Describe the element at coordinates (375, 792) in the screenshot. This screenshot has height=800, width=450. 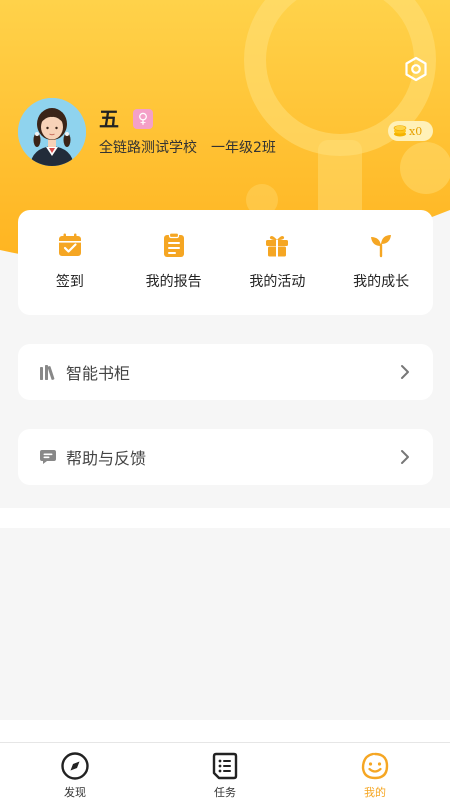
I see `tab-label: 我的` at that location.